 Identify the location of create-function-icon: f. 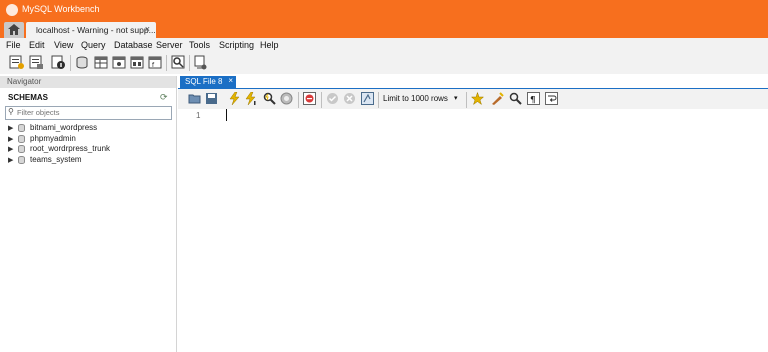
(155, 62).